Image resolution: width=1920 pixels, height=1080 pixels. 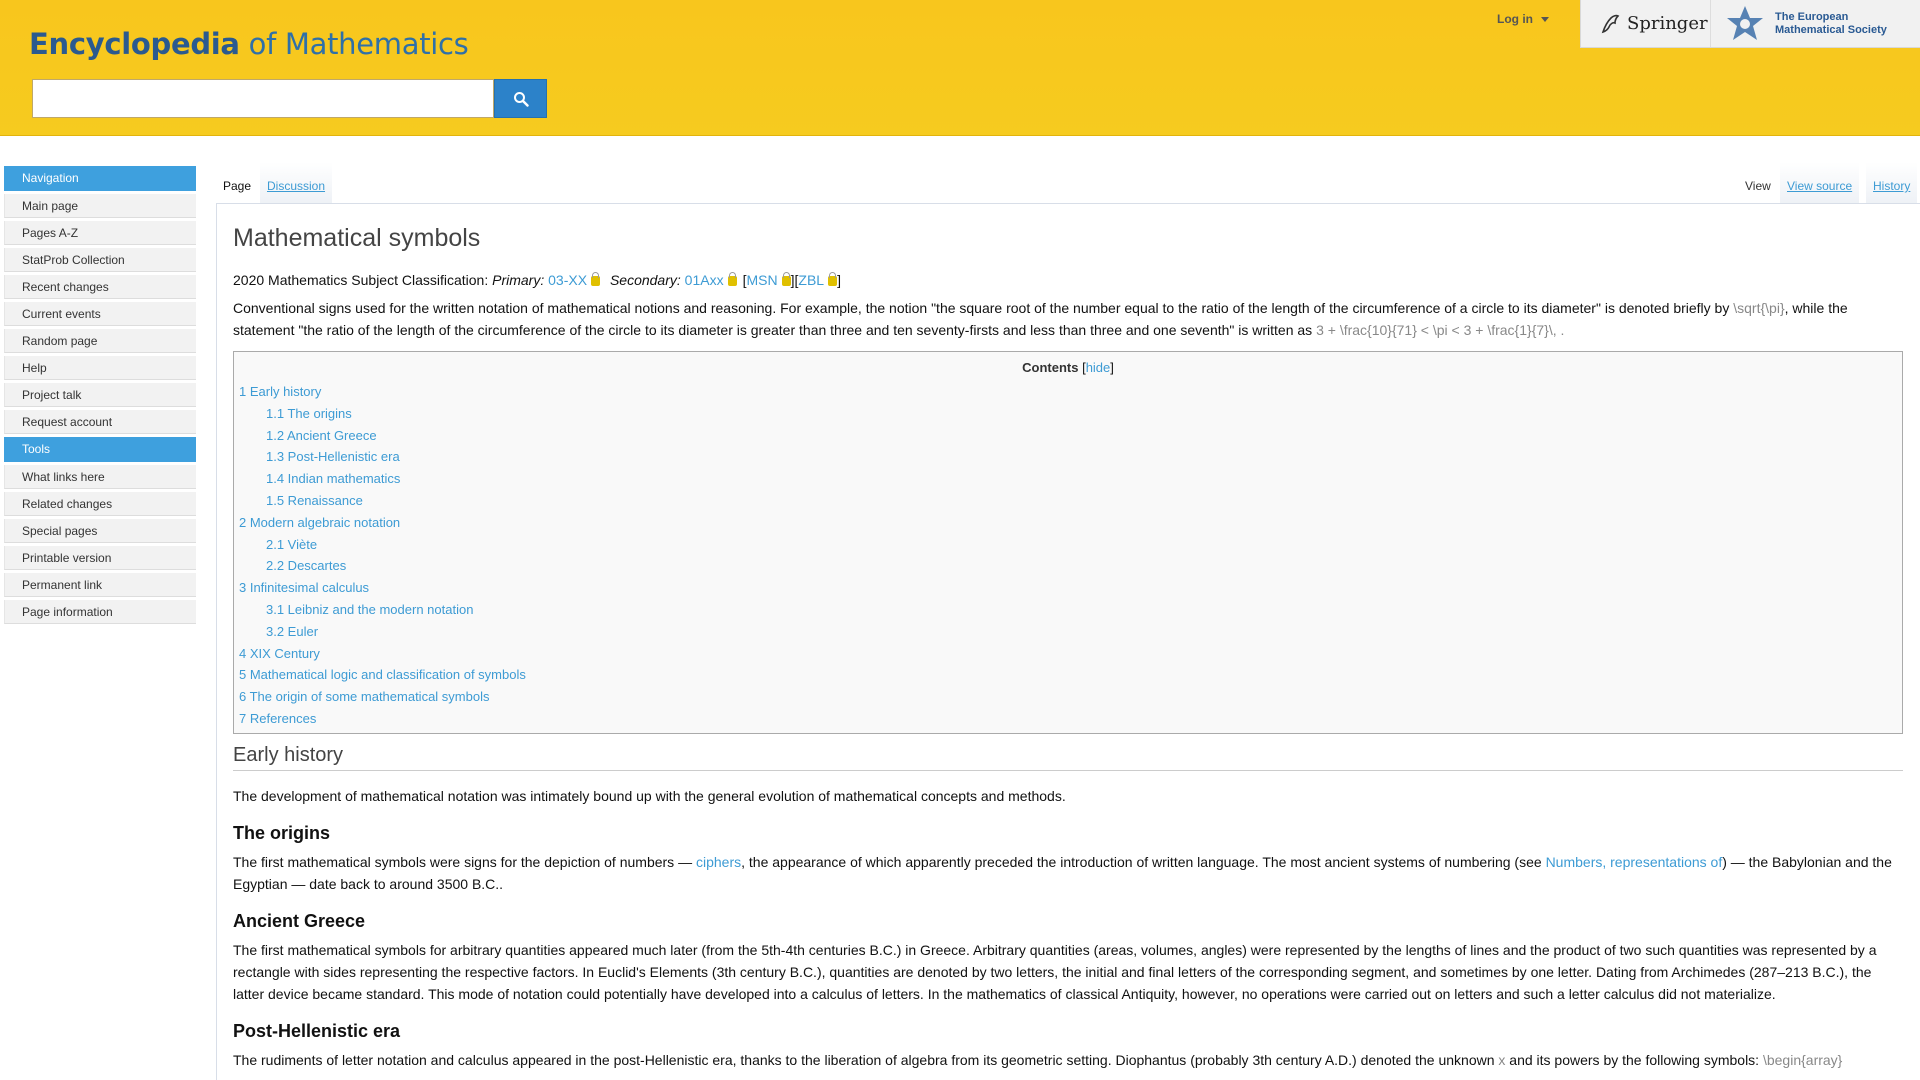 What do you see at coordinates (1802, 1060) in the screenshot?
I see `math-array: \begin{array}` at bounding box center [1802, 1060].